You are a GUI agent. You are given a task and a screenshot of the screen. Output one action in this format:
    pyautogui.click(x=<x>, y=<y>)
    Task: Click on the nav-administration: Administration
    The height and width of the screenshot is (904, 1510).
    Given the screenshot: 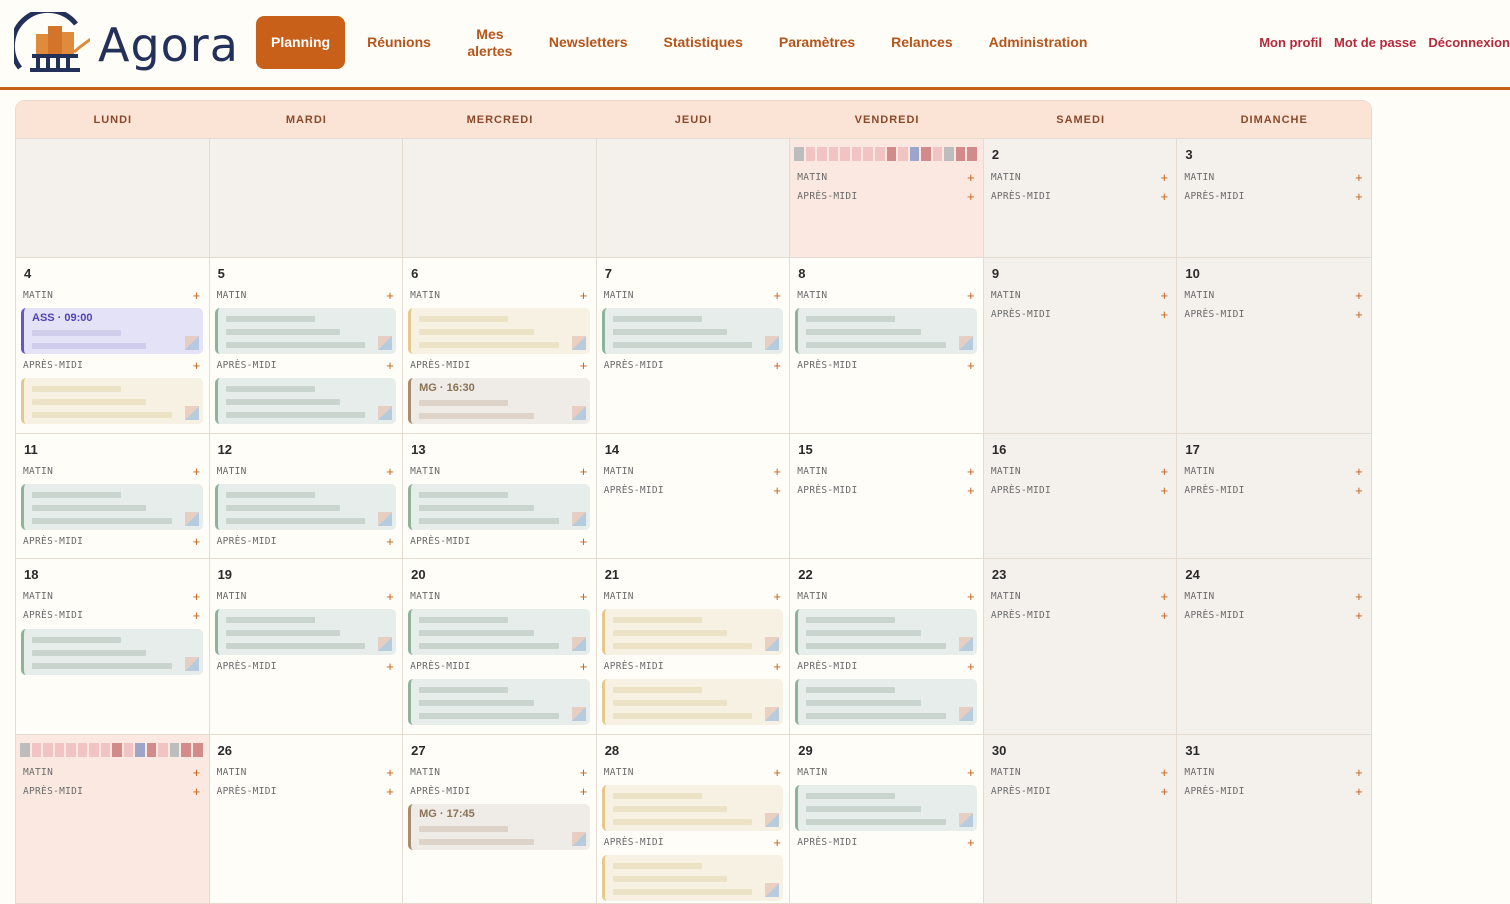 What is the action you would take?
    pyautogui.click(x=1038, y=42)
    